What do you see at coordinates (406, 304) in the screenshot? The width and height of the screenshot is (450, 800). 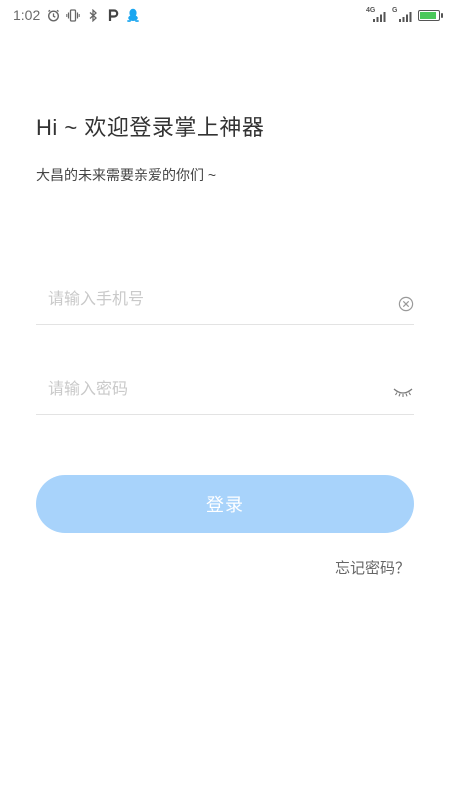 I see `clear-icon` at bounding box center [406, 304].